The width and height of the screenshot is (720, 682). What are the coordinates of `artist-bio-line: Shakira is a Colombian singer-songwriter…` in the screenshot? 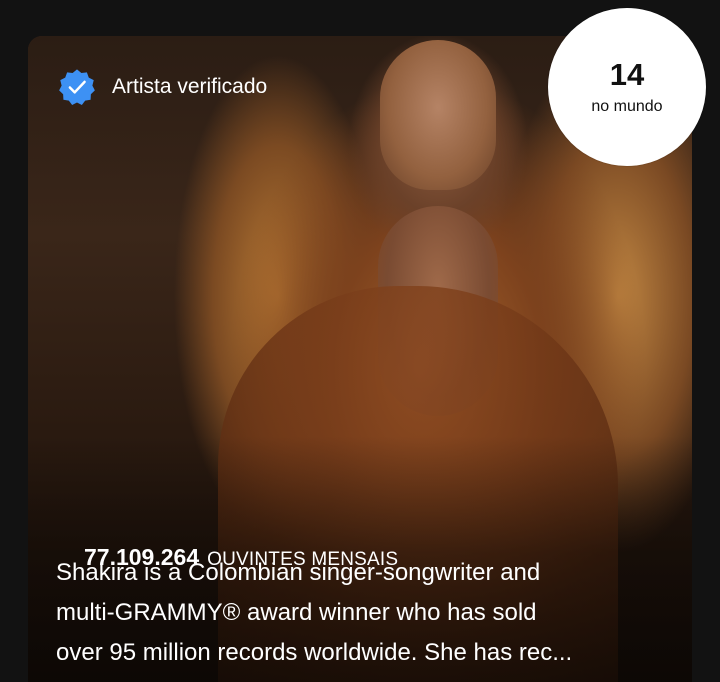 It's located at (298, 572).